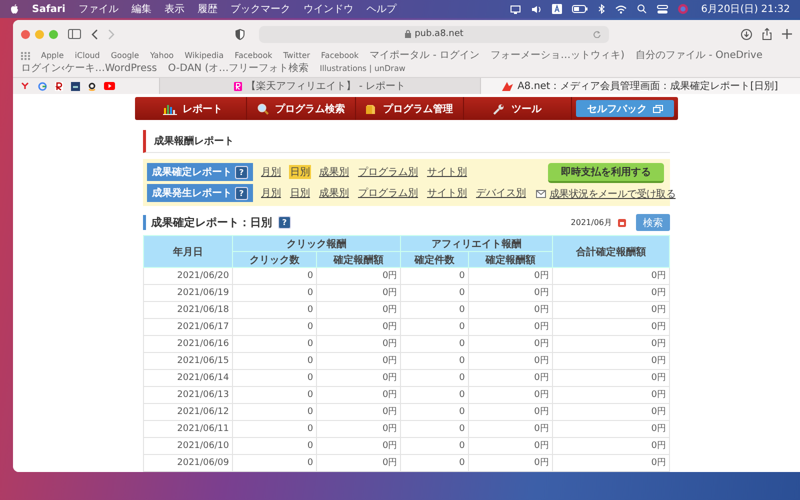 The image size is (800, 500). I want to click on menu-item: 編集, so click(141, 9).